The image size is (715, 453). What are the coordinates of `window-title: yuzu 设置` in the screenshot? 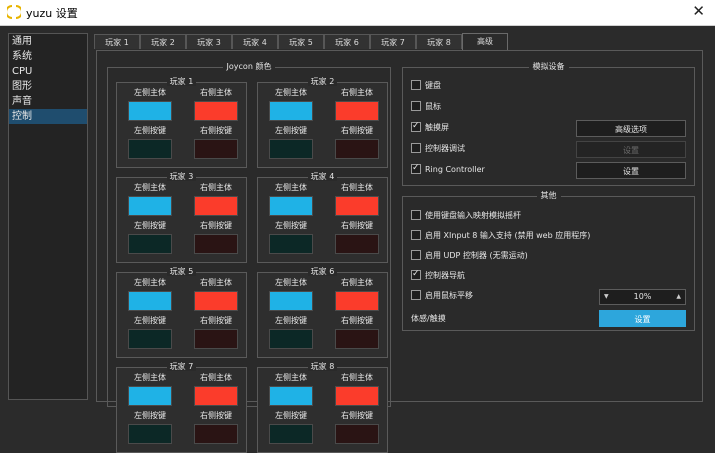 It's located at (52, 13).